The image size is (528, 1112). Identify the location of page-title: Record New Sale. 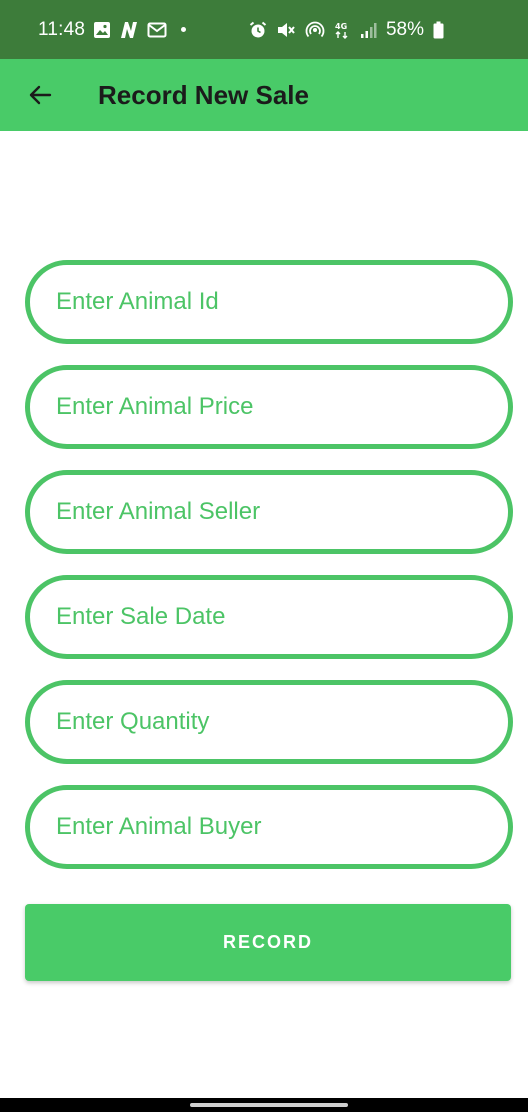
(203, 94).